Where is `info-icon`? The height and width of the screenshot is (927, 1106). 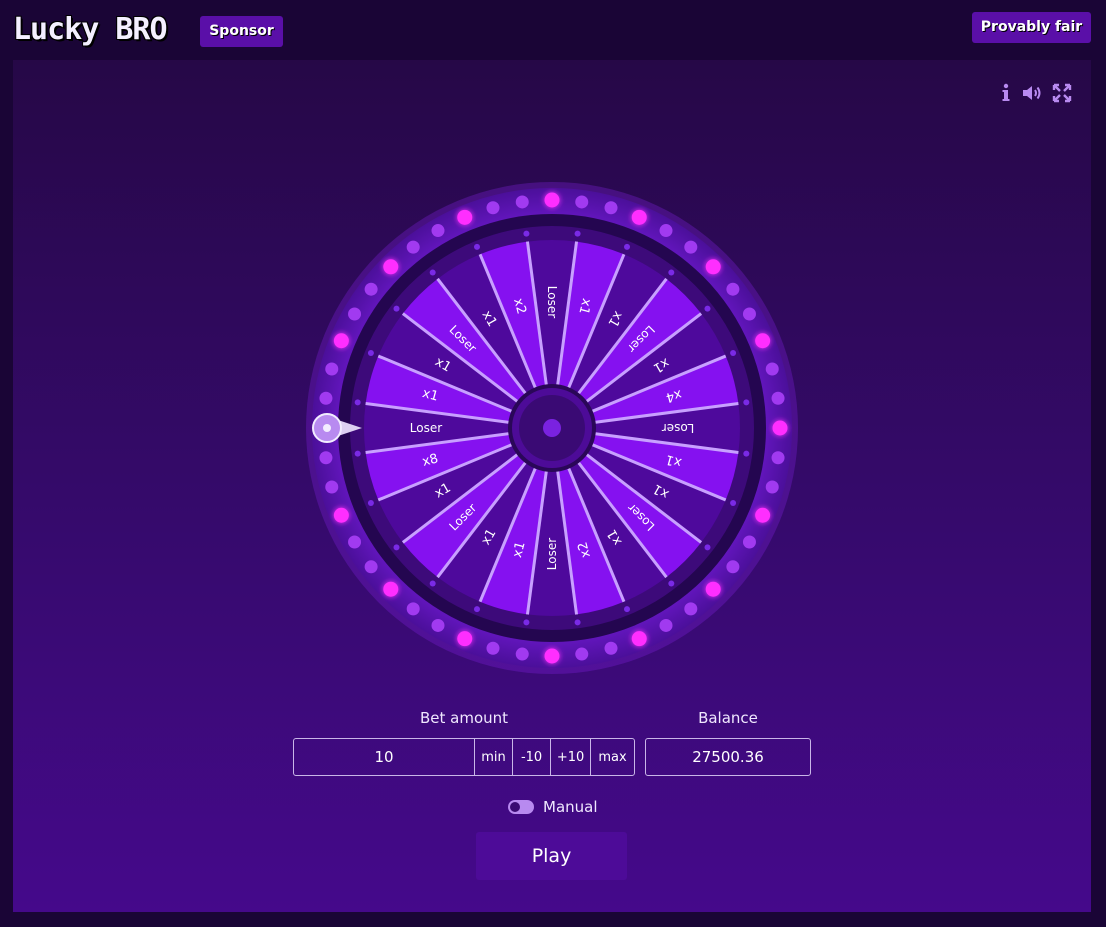 info-icon is located at coordinates (1006, 93).